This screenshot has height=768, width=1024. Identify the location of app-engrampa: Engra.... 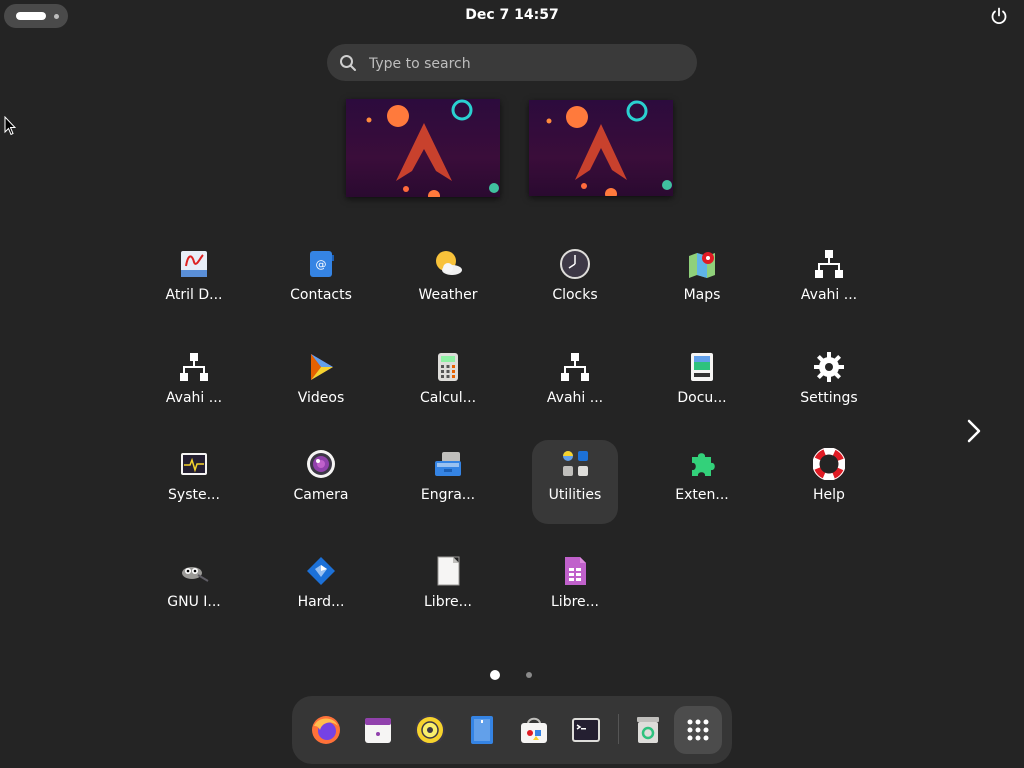
(448, 482).